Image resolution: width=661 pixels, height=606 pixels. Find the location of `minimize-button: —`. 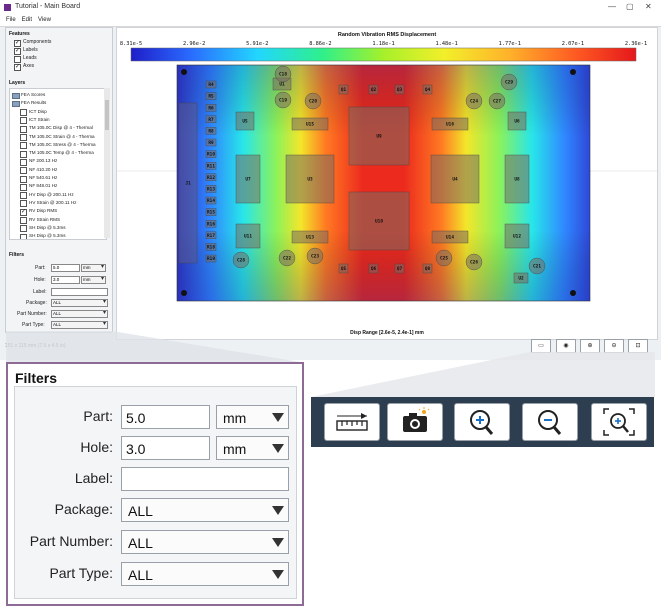

minimize-button: — is located at coordinates (612, 6).